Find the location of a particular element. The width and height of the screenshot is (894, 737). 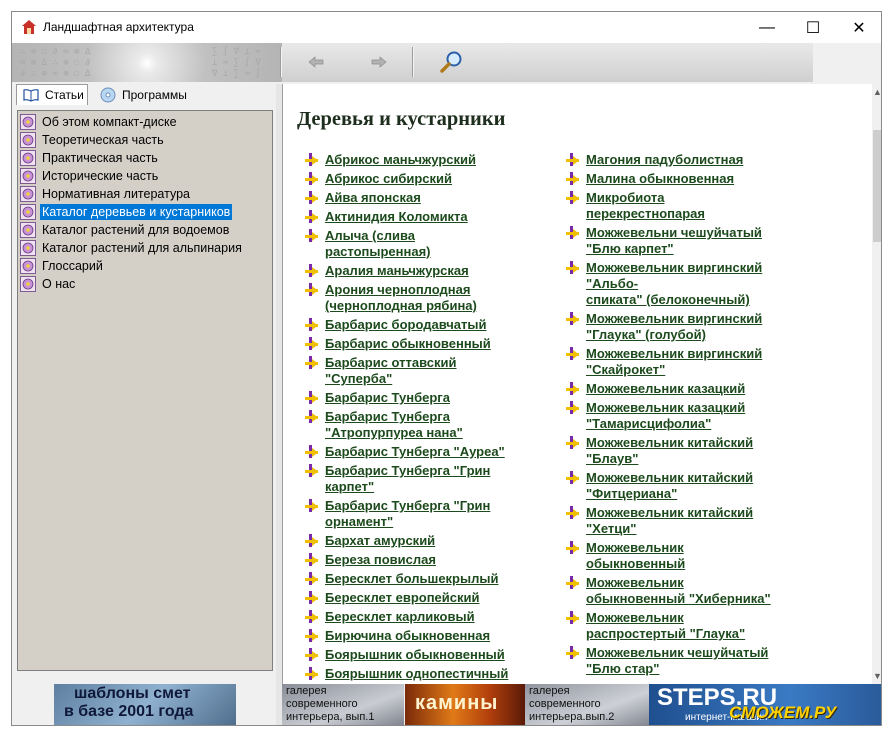

catalog-link: Барбарис Тунберга "Атропурпуреа нана" is located at coordinates (420, 425).